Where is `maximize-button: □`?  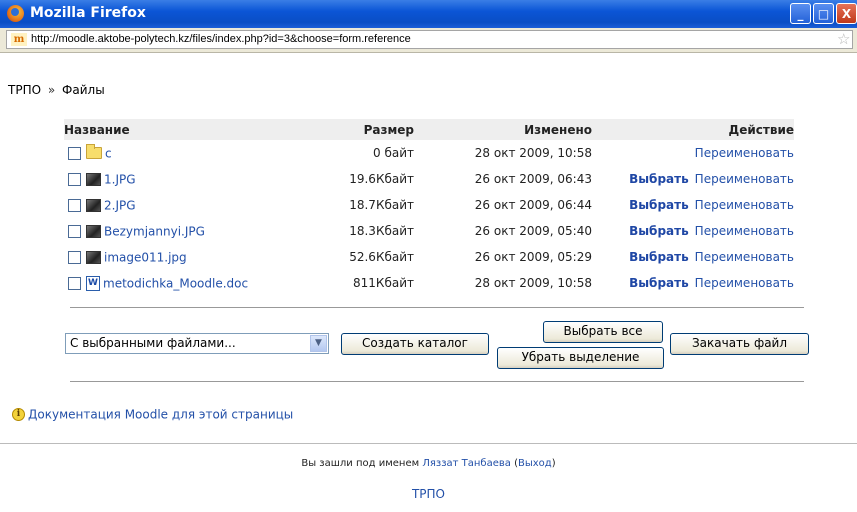 maximize-button: □ is located at coordinates (823, 13).